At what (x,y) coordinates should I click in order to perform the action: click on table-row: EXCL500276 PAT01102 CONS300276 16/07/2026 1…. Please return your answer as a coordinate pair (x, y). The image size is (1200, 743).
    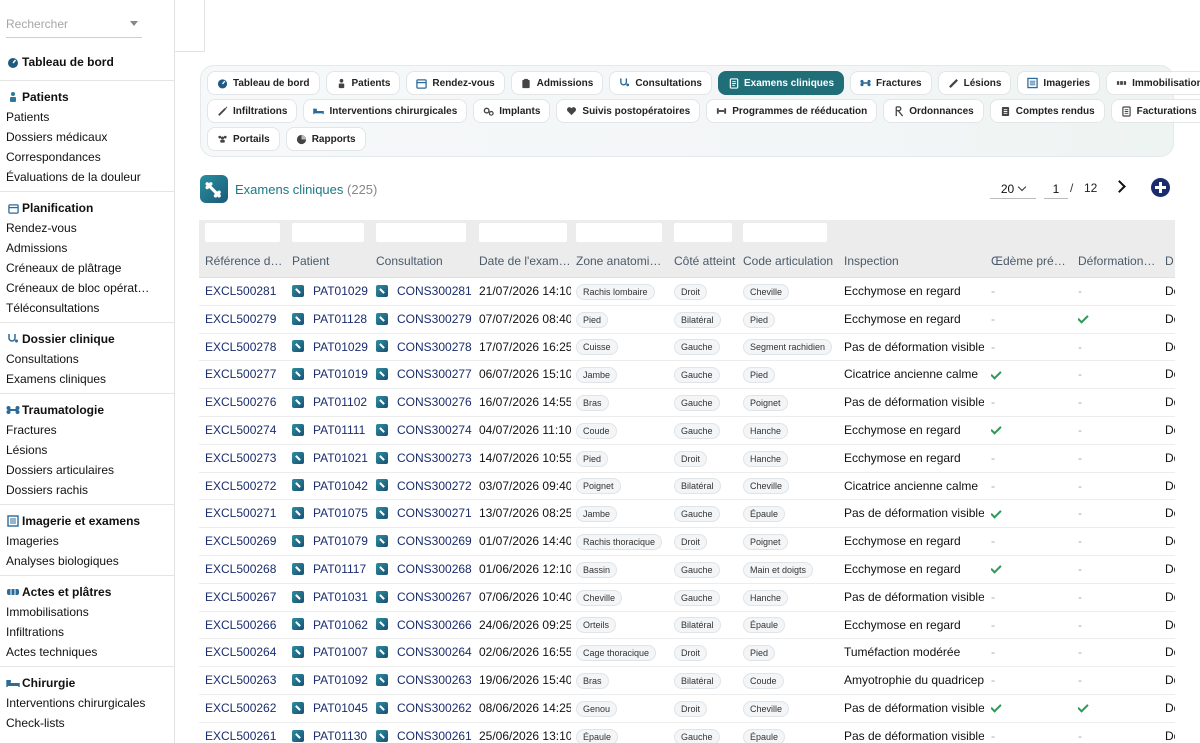
    Looking at the image, I should click on (687, 403).